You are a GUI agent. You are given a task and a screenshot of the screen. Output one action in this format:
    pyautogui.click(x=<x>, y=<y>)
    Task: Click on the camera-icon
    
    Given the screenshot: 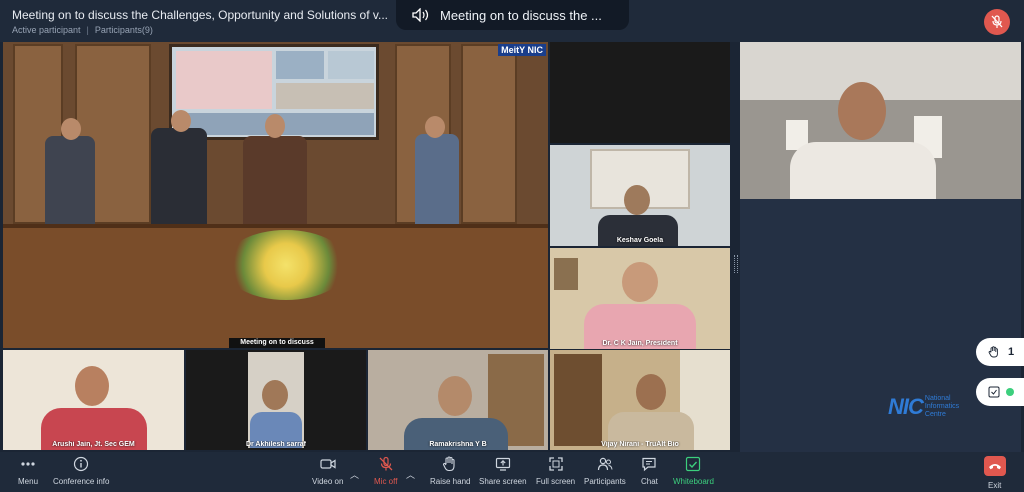 What is the action you would take?
    pyautogui.click(x=328, y=464)
    